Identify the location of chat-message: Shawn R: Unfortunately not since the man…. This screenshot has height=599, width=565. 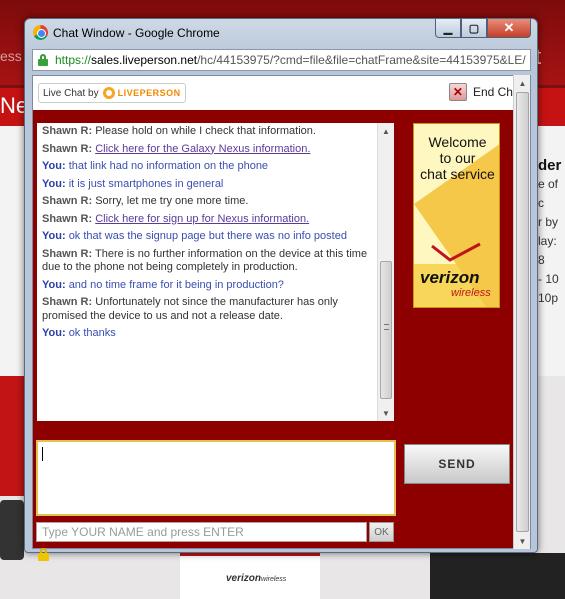
(207, 309).